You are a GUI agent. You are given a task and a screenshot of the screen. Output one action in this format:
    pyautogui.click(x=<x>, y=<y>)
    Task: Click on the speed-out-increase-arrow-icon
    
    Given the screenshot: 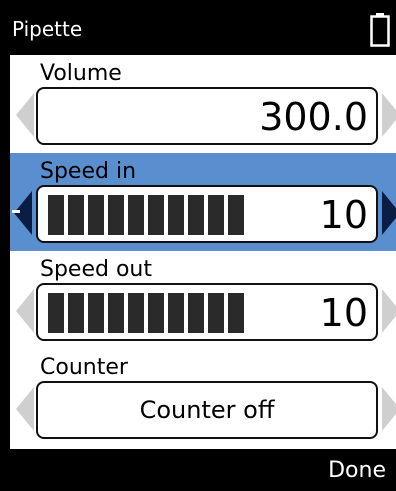 What is the action you would take?
    pyautogui.click(x=389, y=311)
    